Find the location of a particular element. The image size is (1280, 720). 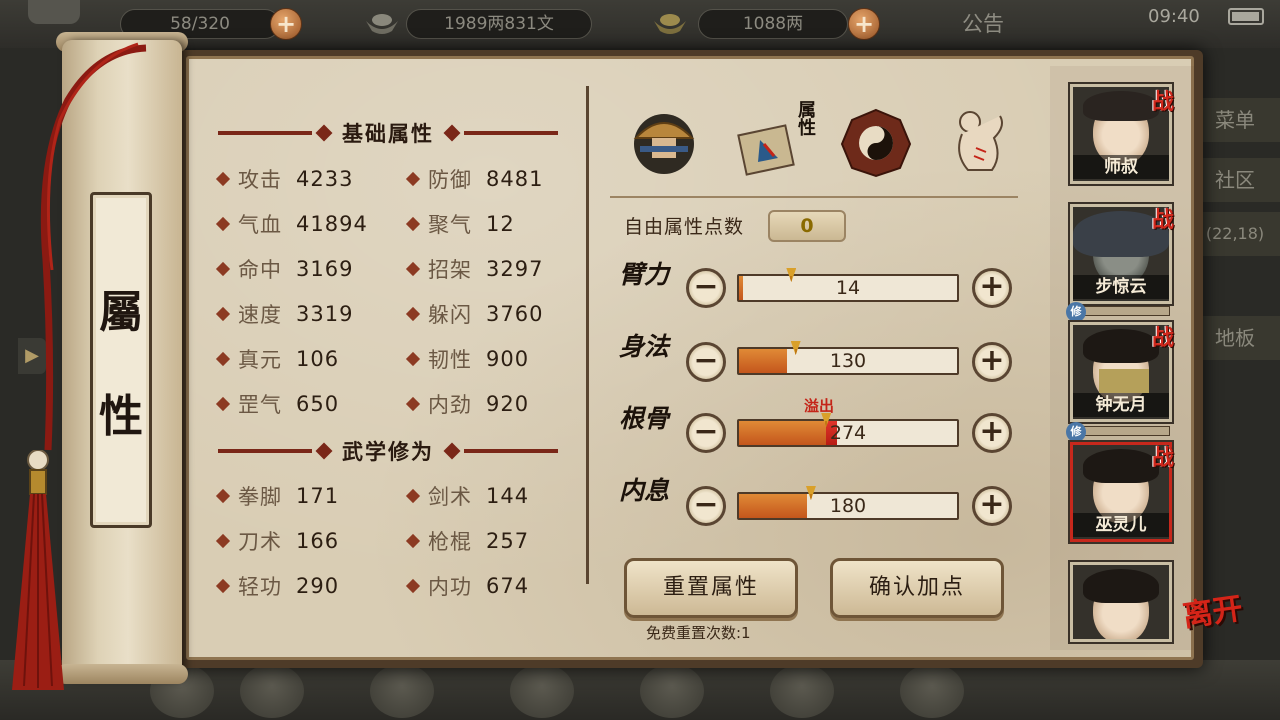

straw-hat-warrior-icon is located at coordinates (664, 144).